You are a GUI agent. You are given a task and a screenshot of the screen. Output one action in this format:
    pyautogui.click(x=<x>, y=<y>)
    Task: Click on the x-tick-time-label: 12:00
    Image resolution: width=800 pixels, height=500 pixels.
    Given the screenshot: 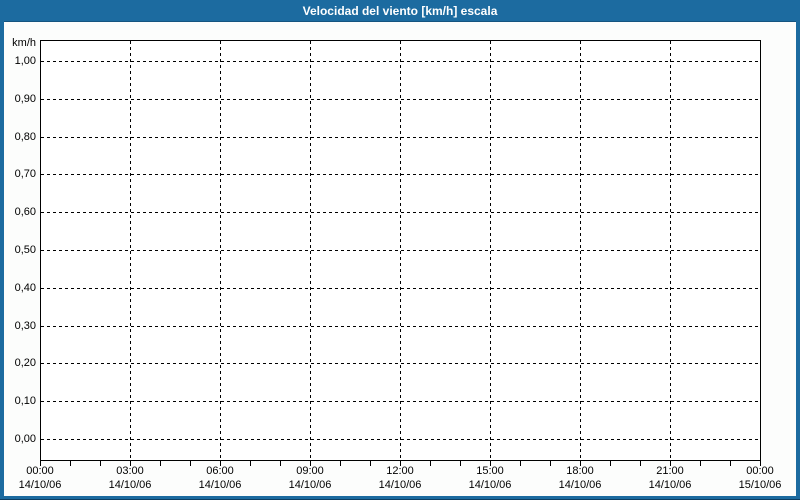 What is the action you would take?
    pyautogui.click(x=400, y=471)
    